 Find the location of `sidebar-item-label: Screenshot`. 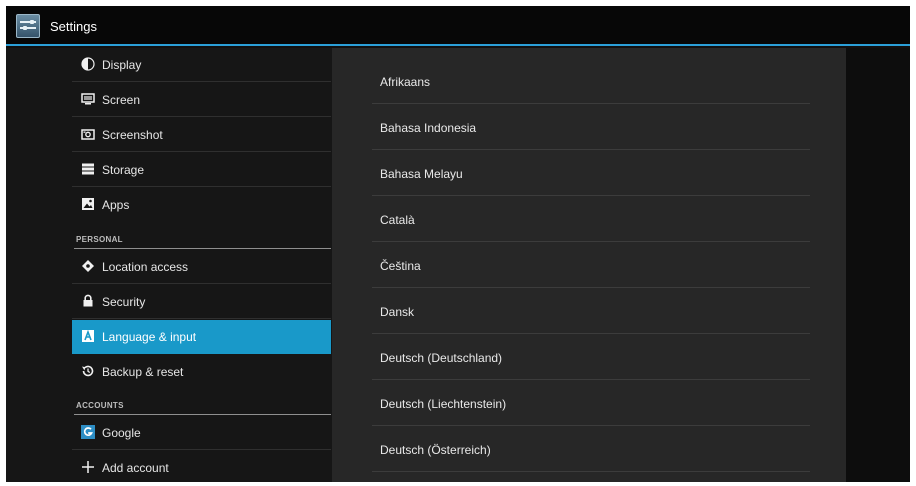

sidebar-item-label: Screenshot is located at coordinates (132, 135).